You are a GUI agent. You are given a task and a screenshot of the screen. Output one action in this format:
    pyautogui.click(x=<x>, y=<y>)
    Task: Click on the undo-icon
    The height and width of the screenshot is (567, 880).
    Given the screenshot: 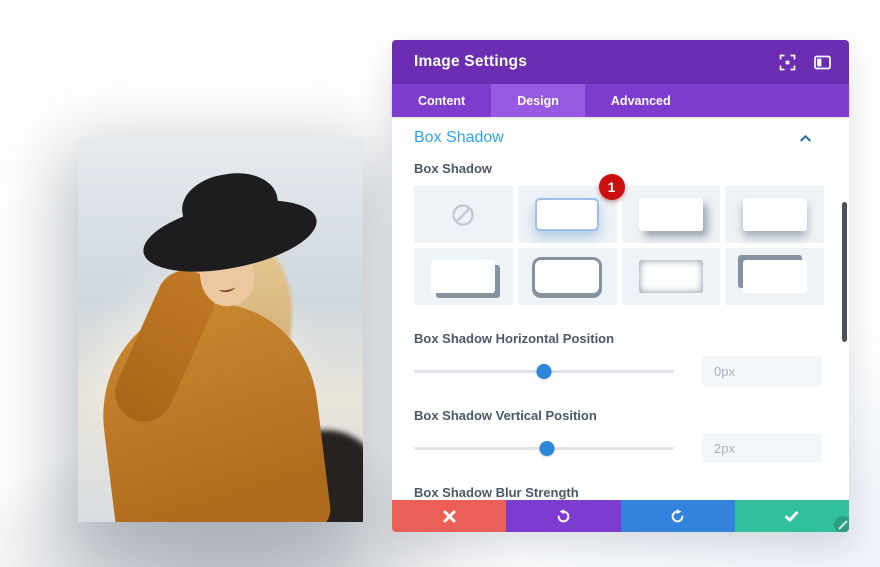 What is the action you would take?
    pyautogui.click(x=563, y=515)
    